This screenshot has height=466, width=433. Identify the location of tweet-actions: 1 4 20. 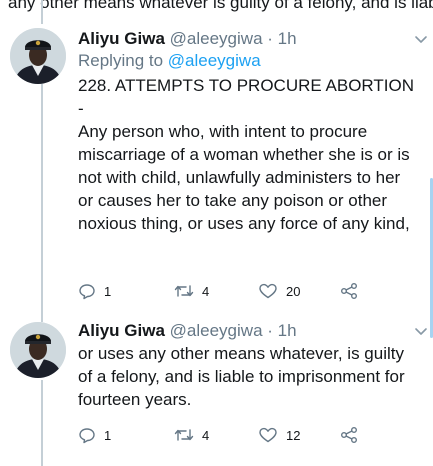
(228, 291).